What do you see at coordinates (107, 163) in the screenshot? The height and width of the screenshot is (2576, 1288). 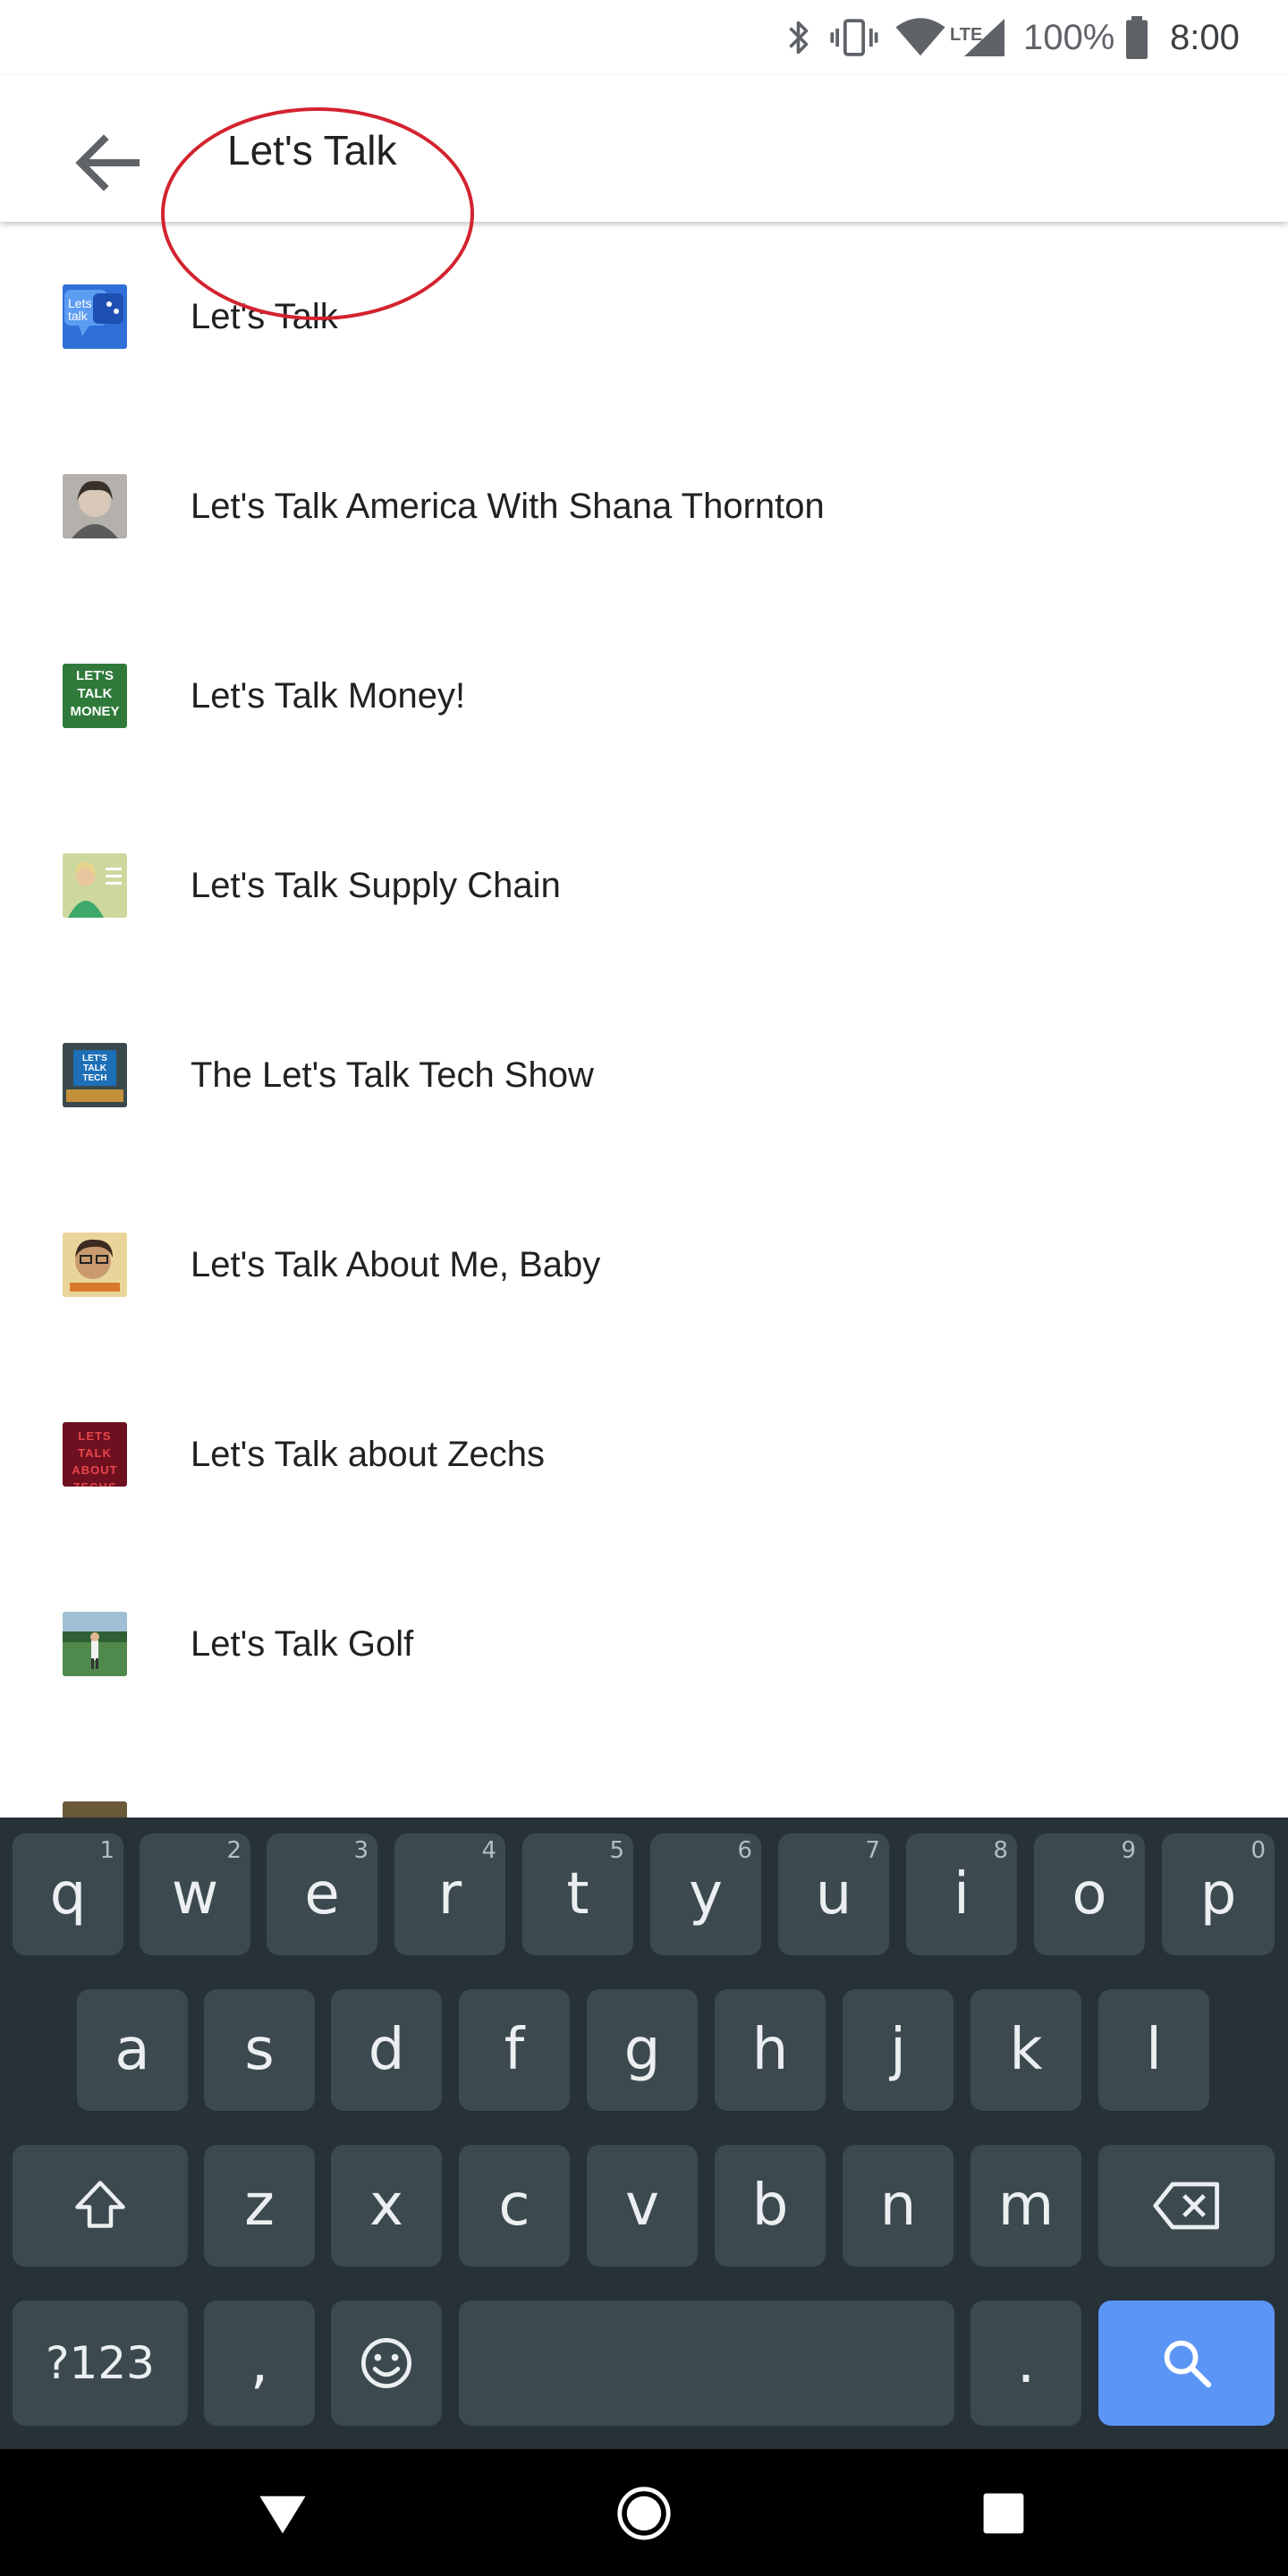 I see `arrow-back-icon` at bounding box center [107, 163].